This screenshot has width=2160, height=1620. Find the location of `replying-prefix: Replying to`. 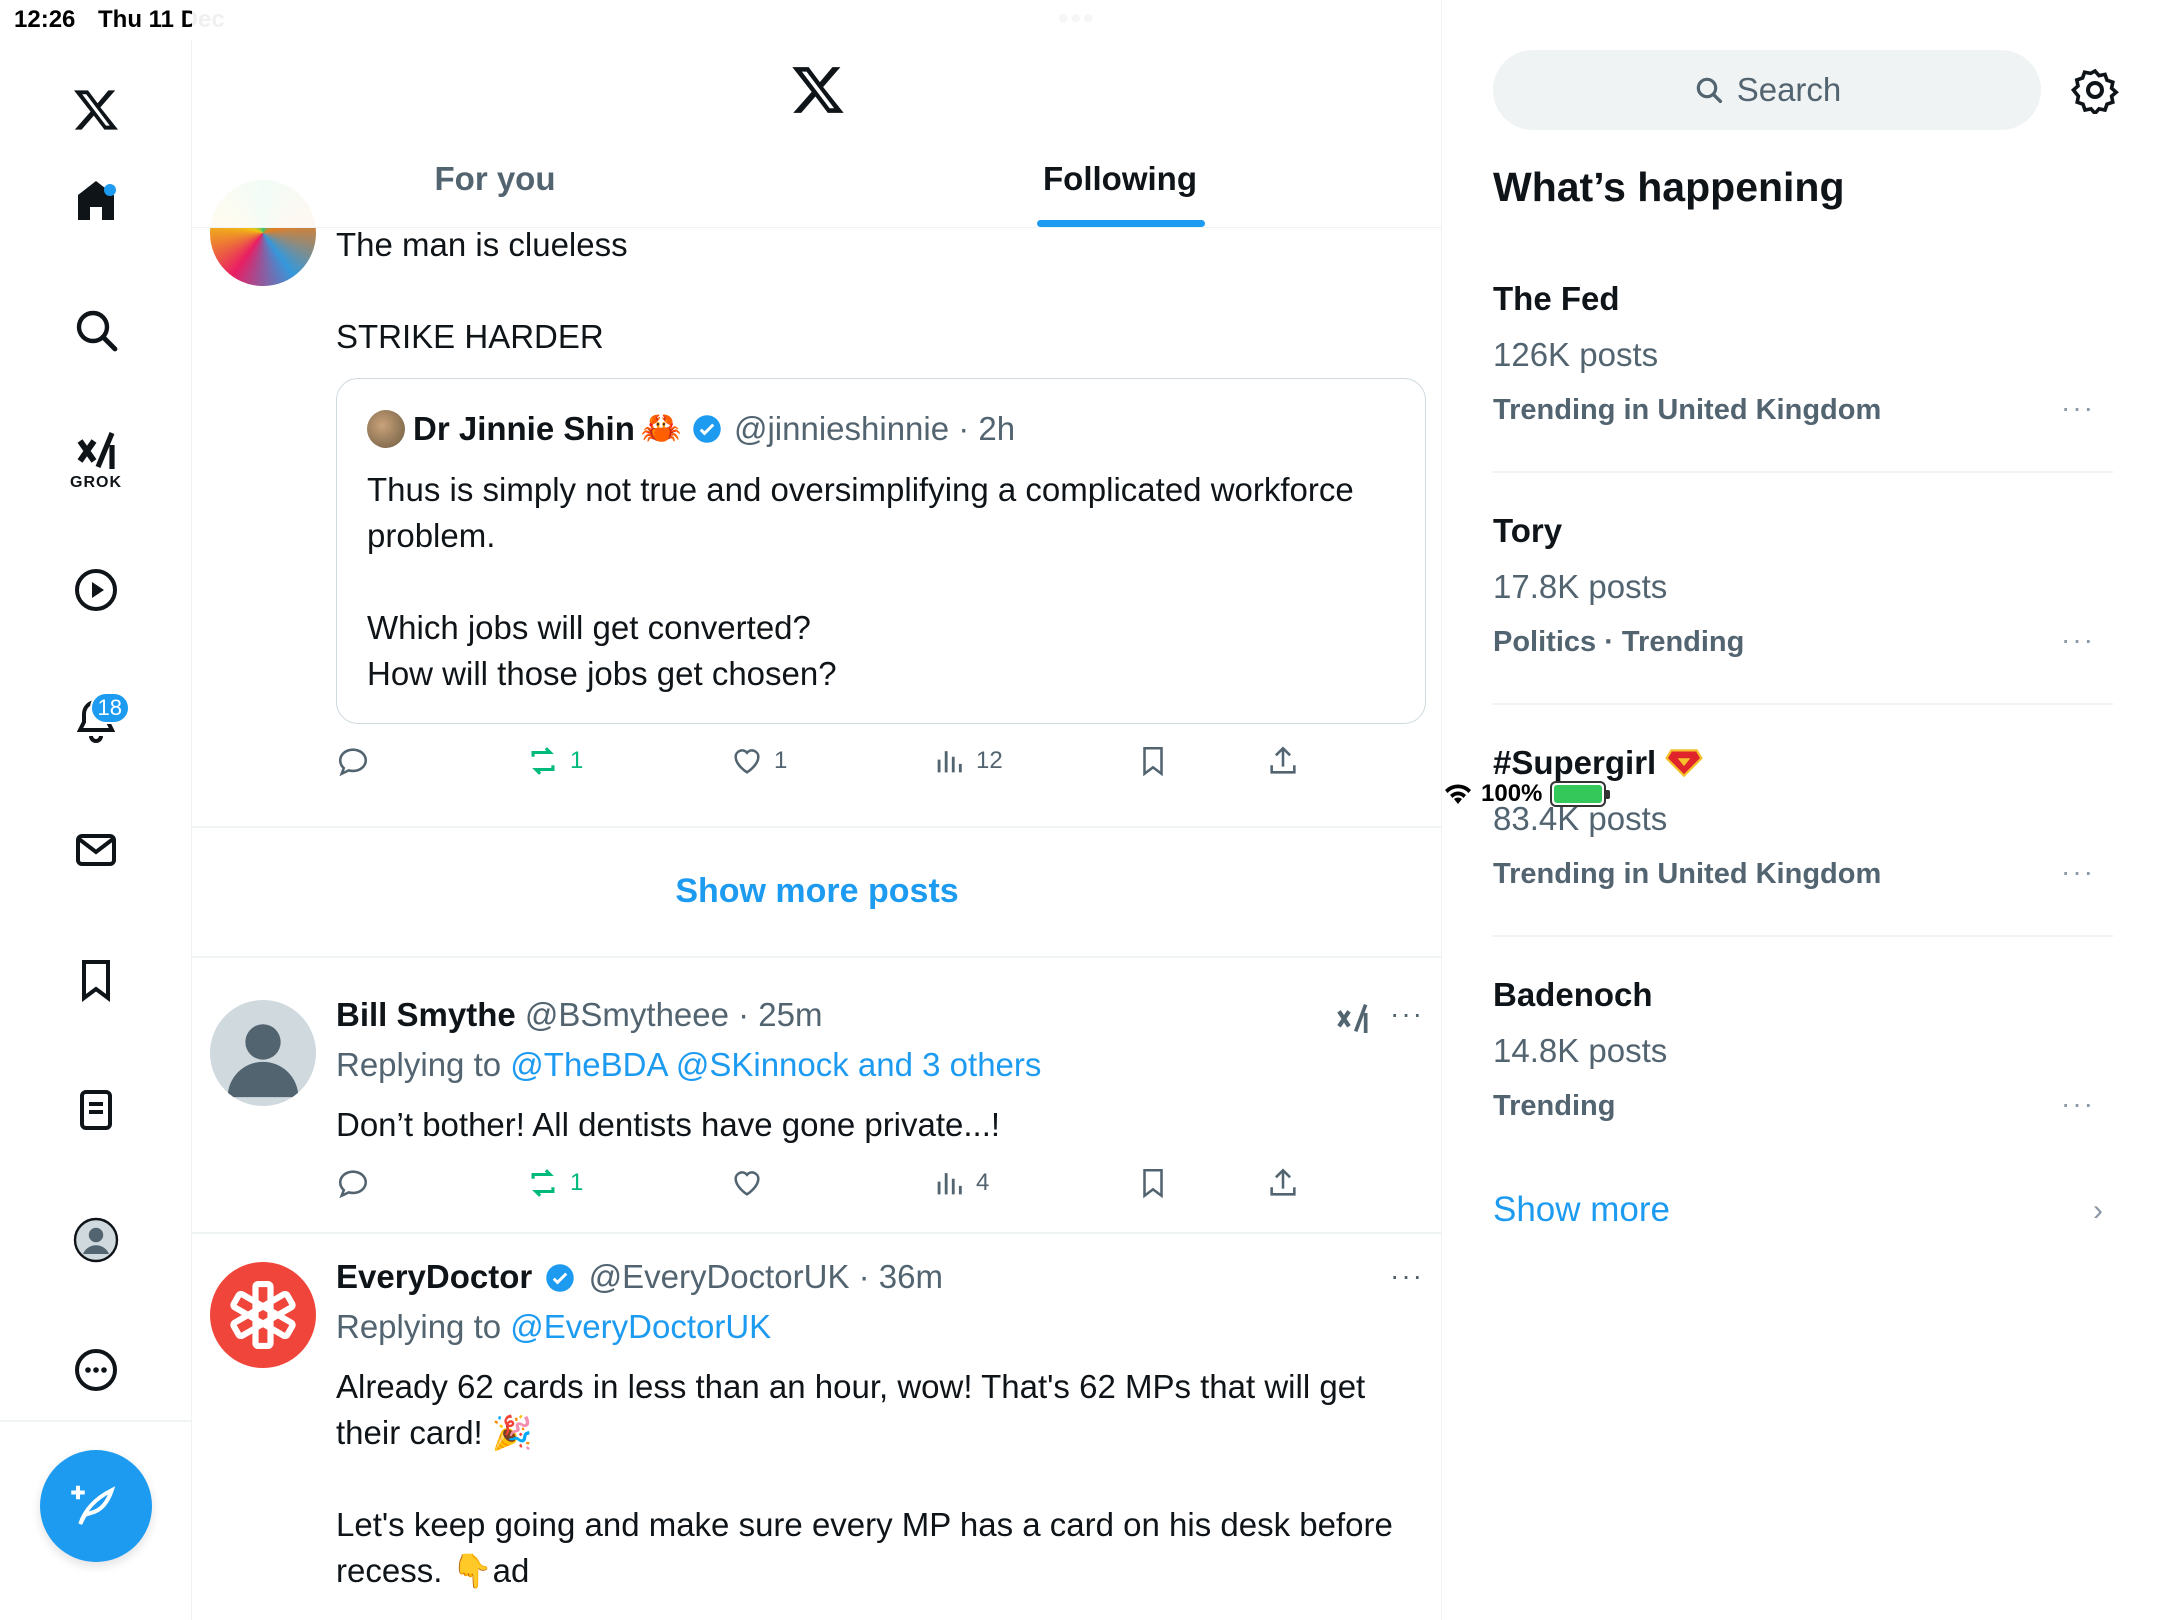

replying-prefix: Replying to is located at coordinates (419, 1064).